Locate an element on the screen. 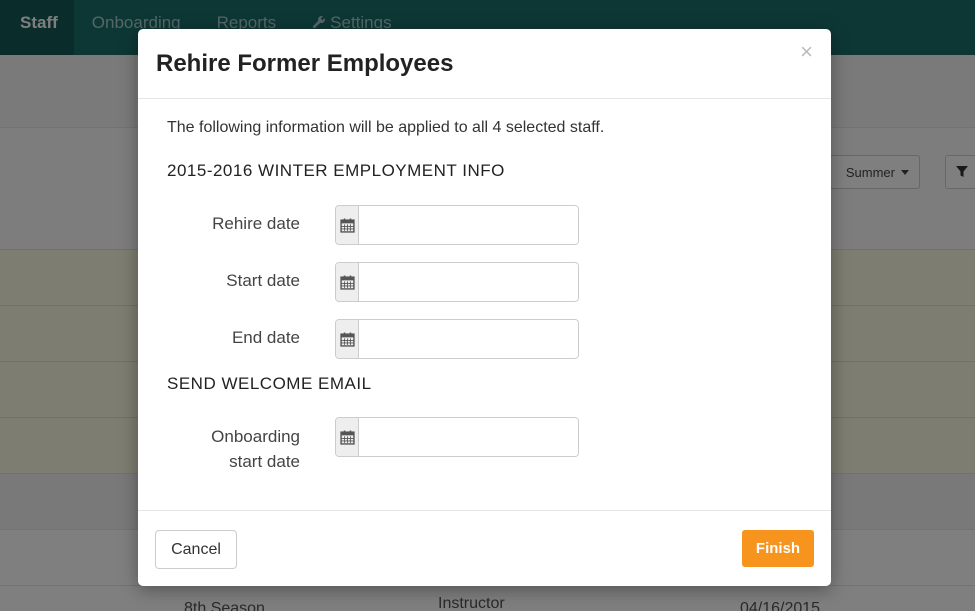 This screenshot has height=611, width=975. onboarding-label-line2: start date is located at coordinates (264, 461).